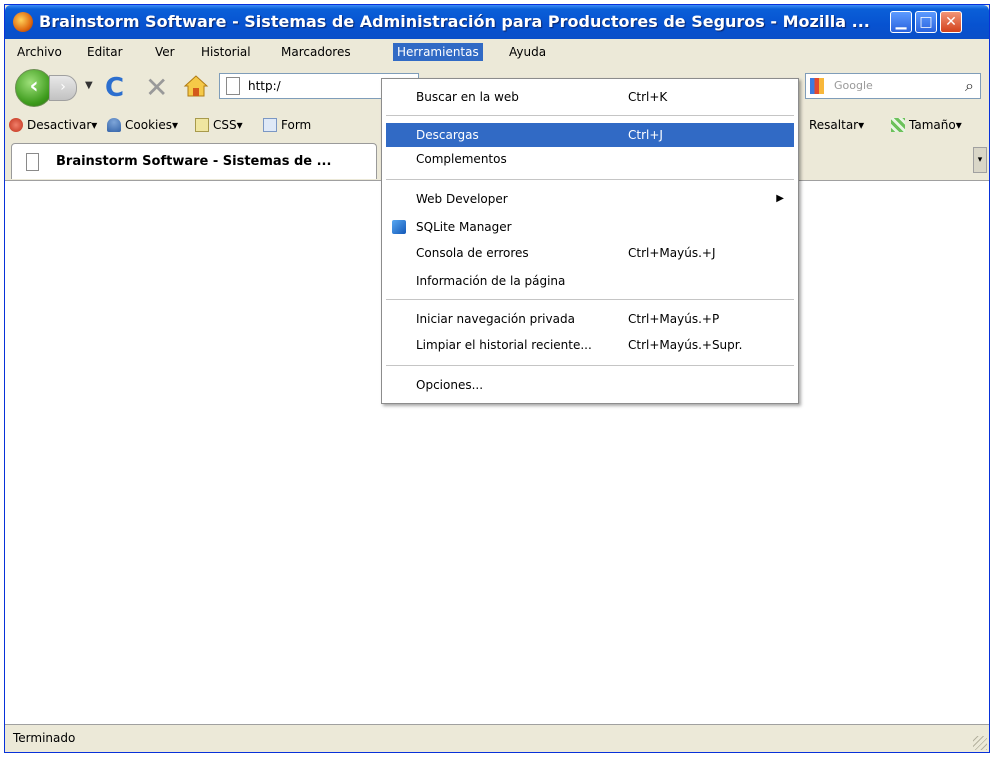  I want to click on google-icon, so click(817, 86).